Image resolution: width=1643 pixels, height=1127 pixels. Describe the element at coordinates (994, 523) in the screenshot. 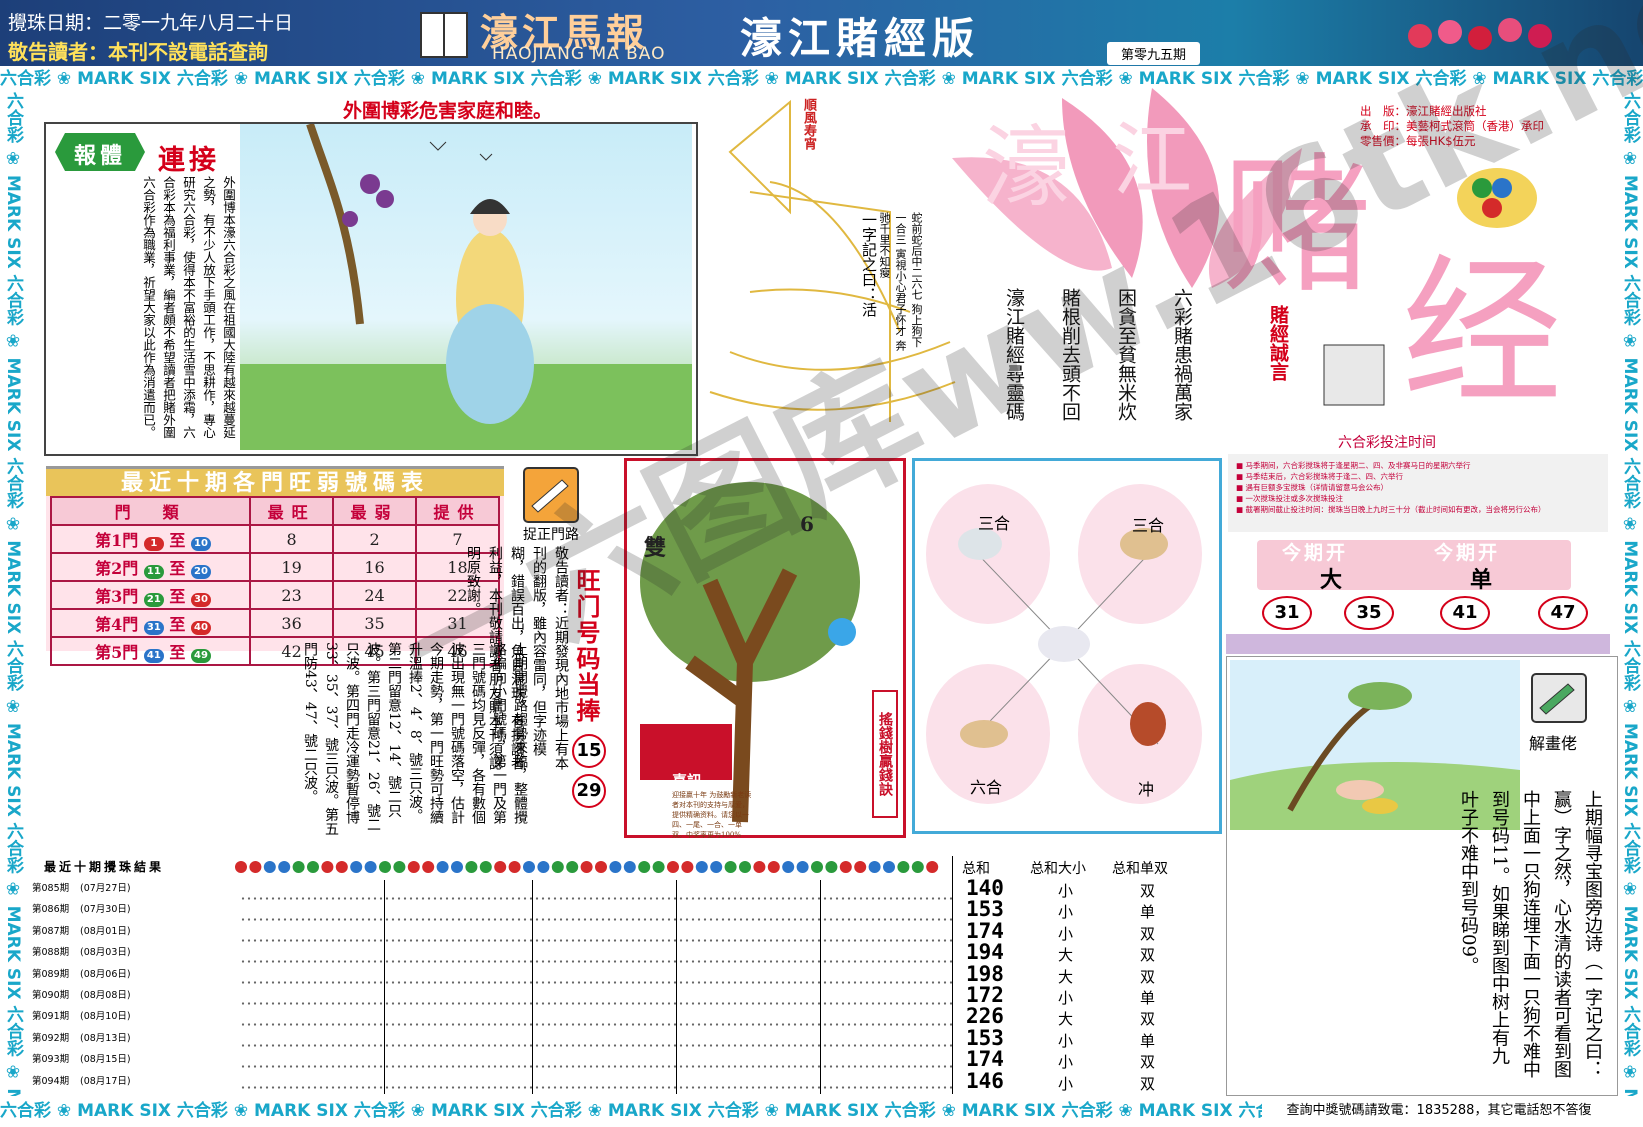

I see `zodiac-label: 三合` at that location.